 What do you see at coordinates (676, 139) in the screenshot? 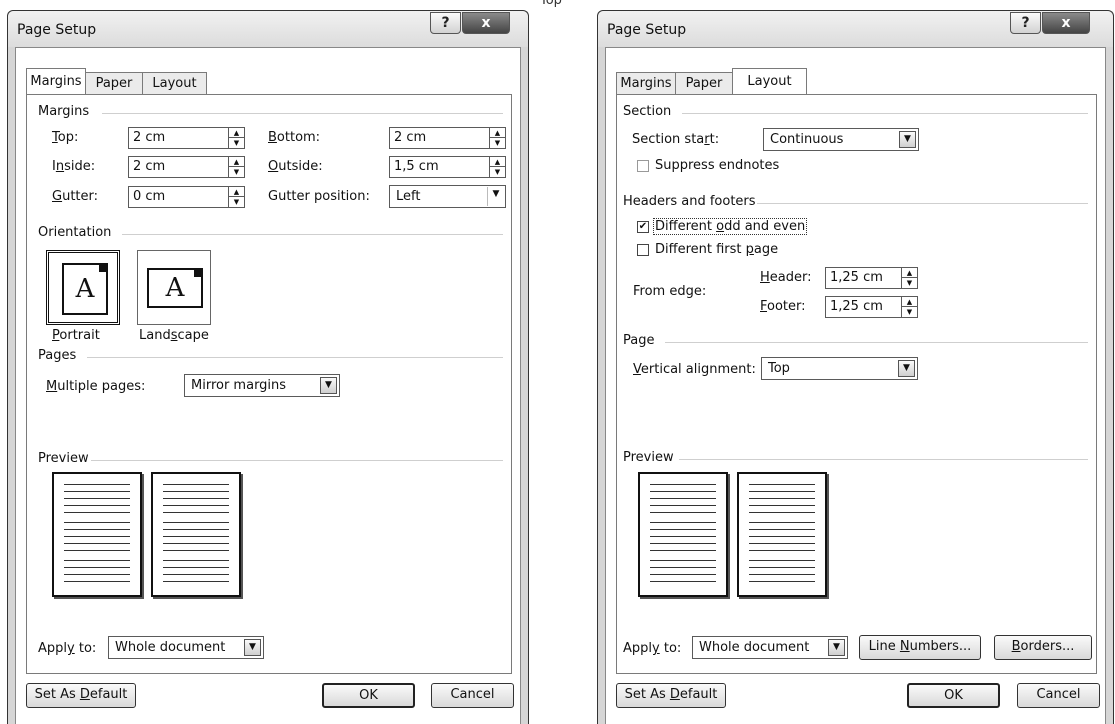
I see `section-start-label: Section start:` at bounding box center [676, 139].